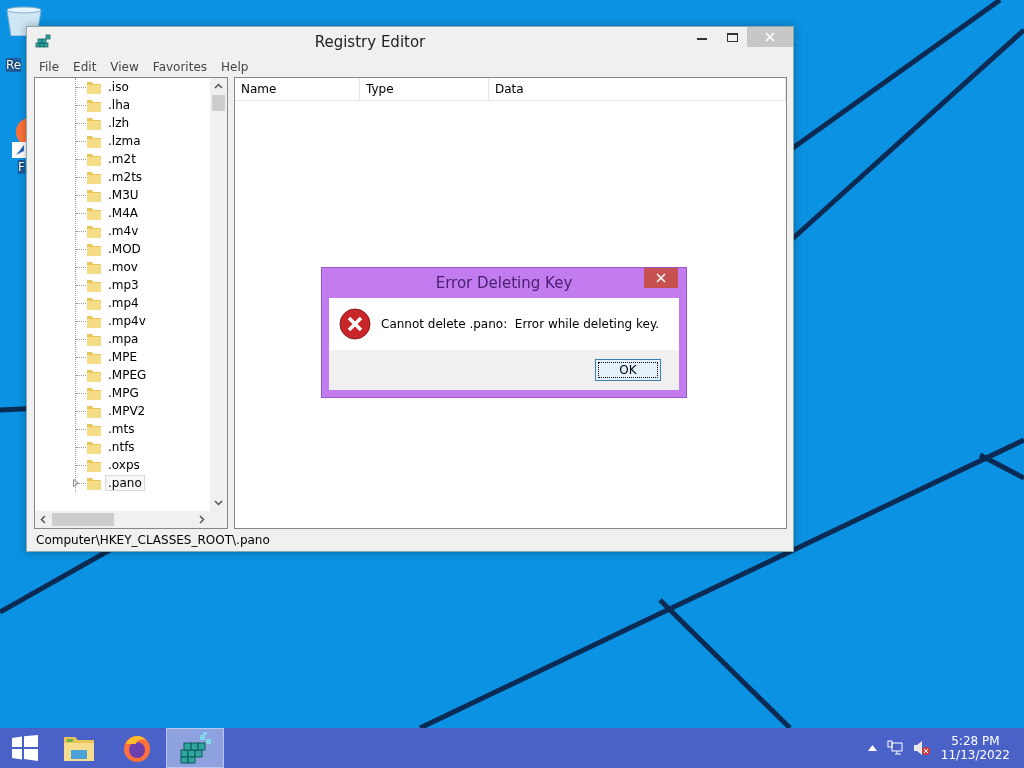 The height and width of the screenshot is (768, 1024). I want to click on desktop-icon-label: Re, so click(14, 65).